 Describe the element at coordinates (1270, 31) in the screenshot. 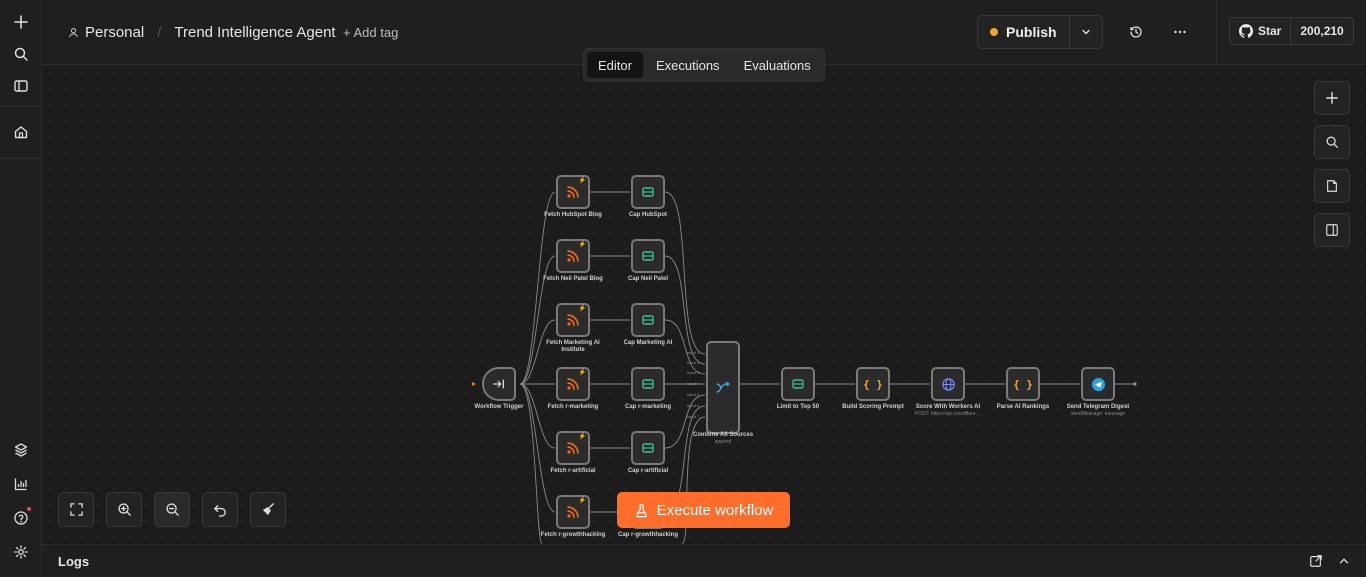

I see `star-label: Star` at that location.